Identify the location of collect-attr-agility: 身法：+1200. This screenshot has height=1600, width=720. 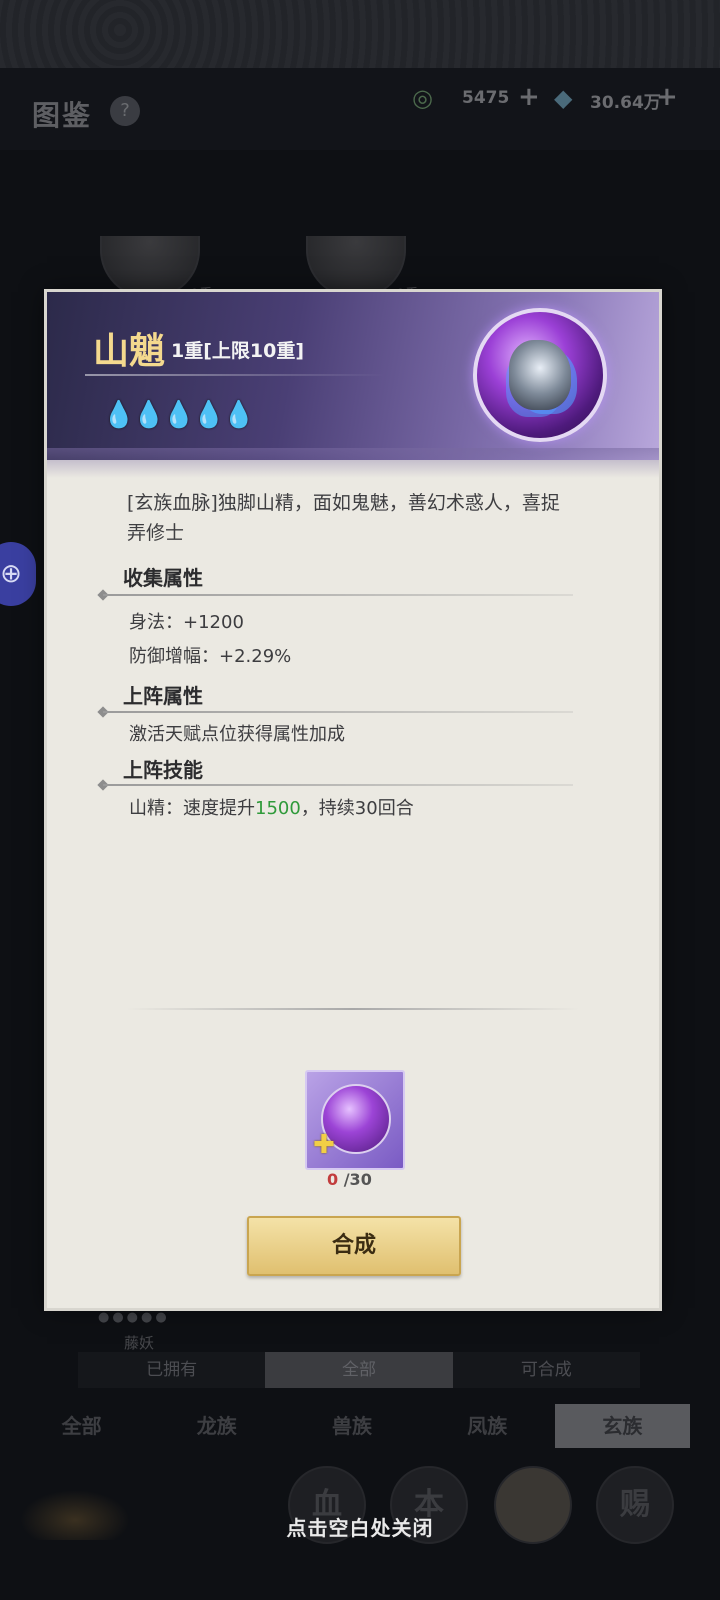
(186, 622).